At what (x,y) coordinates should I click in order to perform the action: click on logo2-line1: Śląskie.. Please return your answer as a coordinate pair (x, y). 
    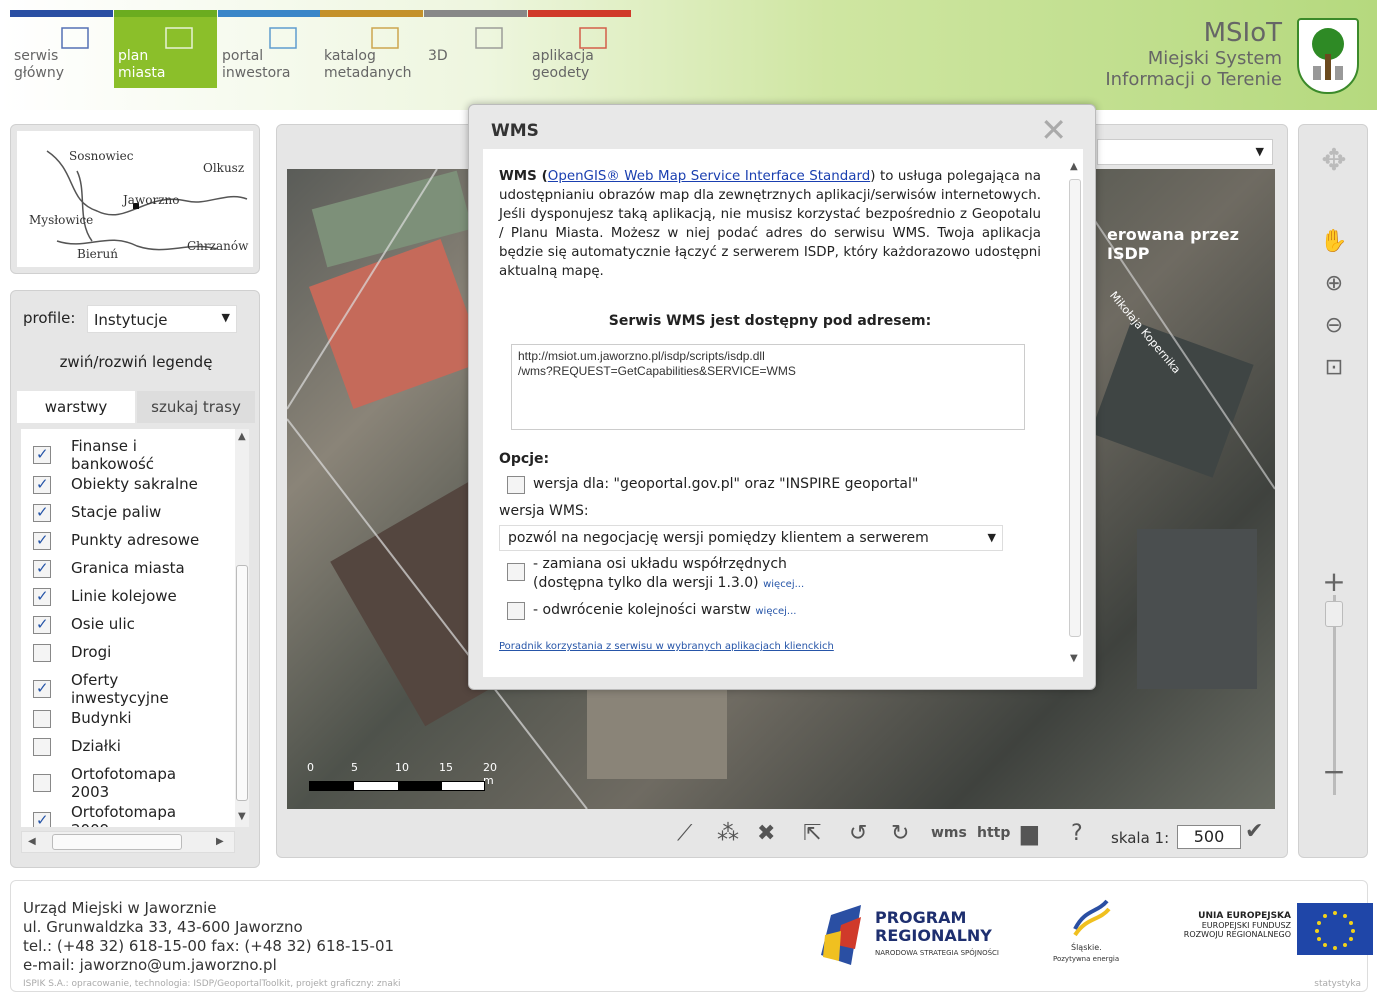
    Looking at the image, I should click on (1086, 947).